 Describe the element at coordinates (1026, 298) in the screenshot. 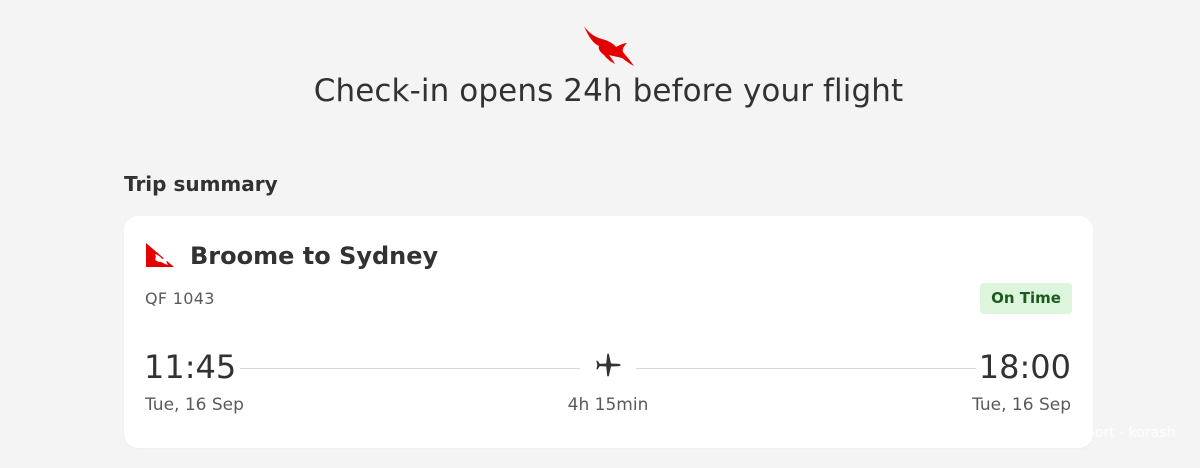

I see `status-badge: On Time` at that location.